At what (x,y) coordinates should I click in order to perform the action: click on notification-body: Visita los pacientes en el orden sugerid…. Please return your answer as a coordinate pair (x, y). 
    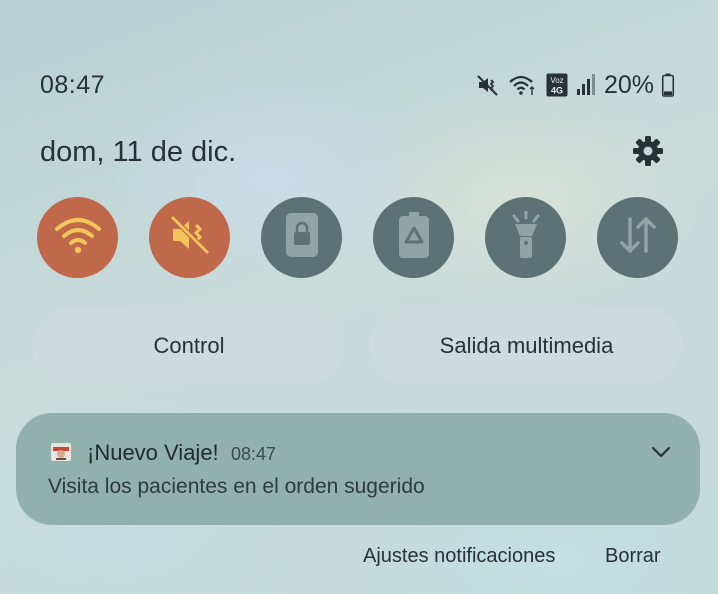
    Looking at the image, I should click on (236, 486).